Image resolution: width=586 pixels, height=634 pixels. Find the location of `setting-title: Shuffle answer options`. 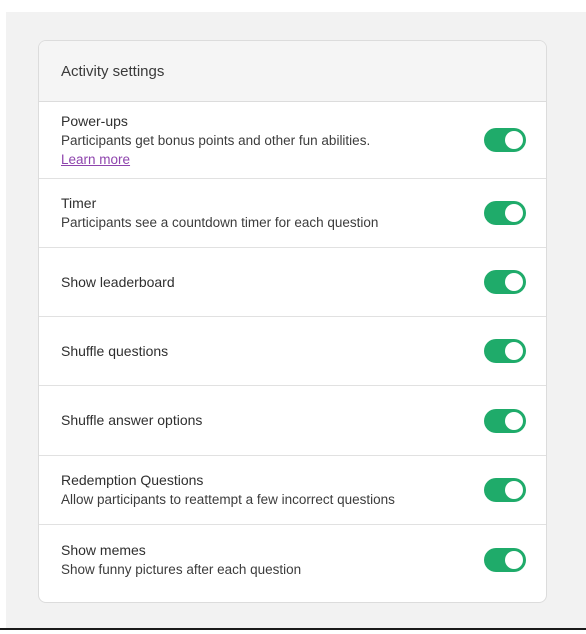

setting-title: Shuffle answer options is located at coordinates (132, 420).